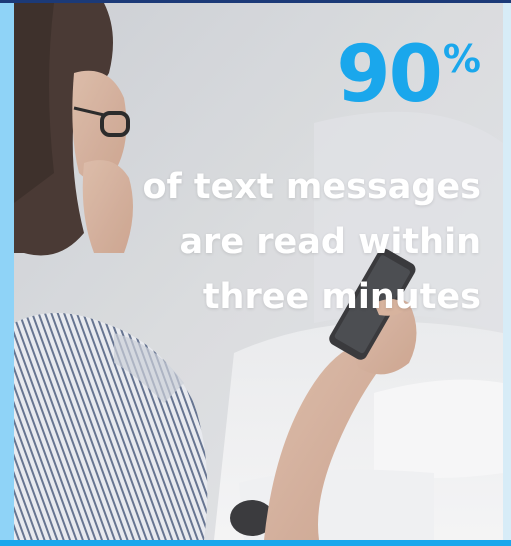 The width and height of the screenshot is (511, 546). I want to click on caption-line: three minutes, so click(341, 297).